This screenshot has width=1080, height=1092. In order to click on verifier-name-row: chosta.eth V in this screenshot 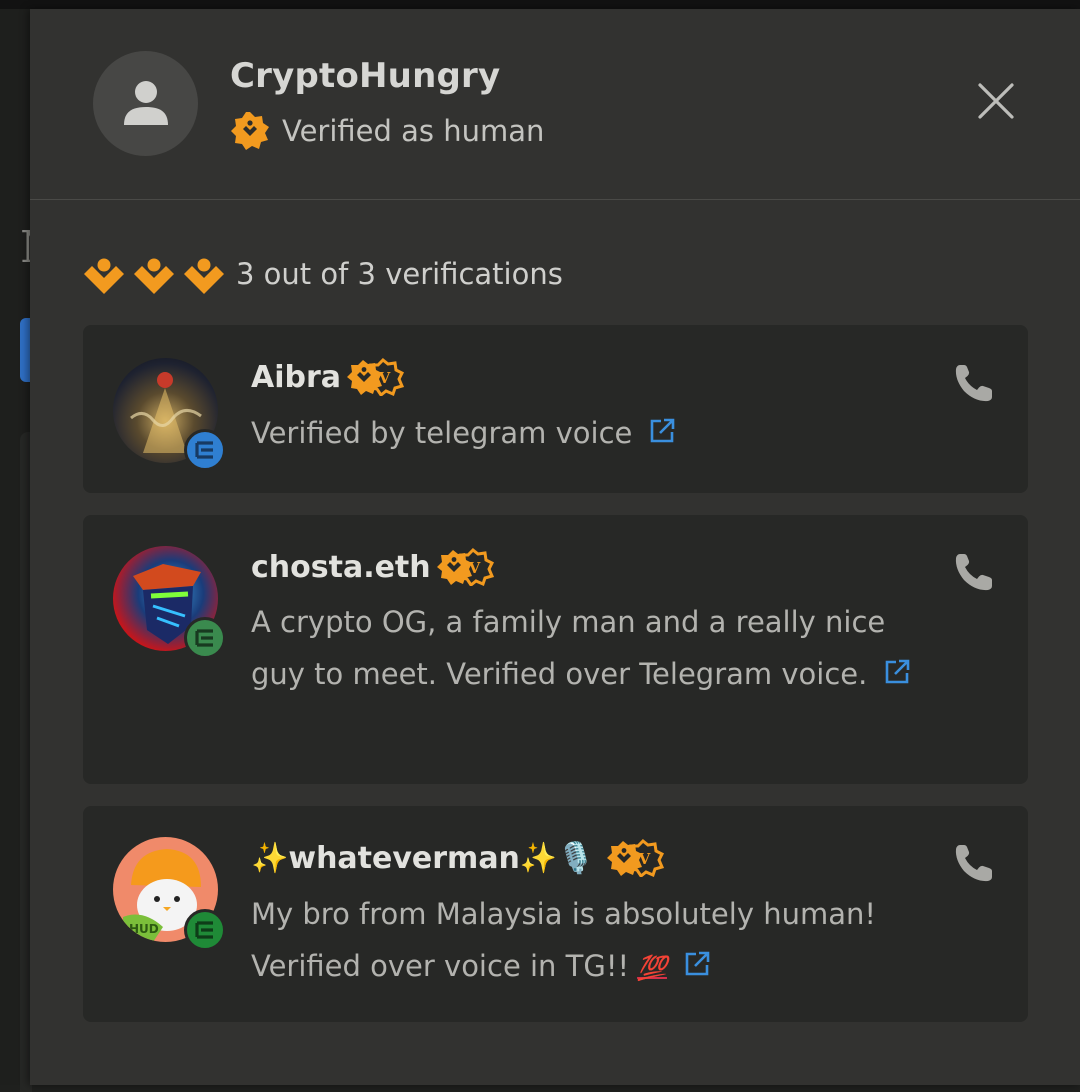, I will do `click(374, 567)`.